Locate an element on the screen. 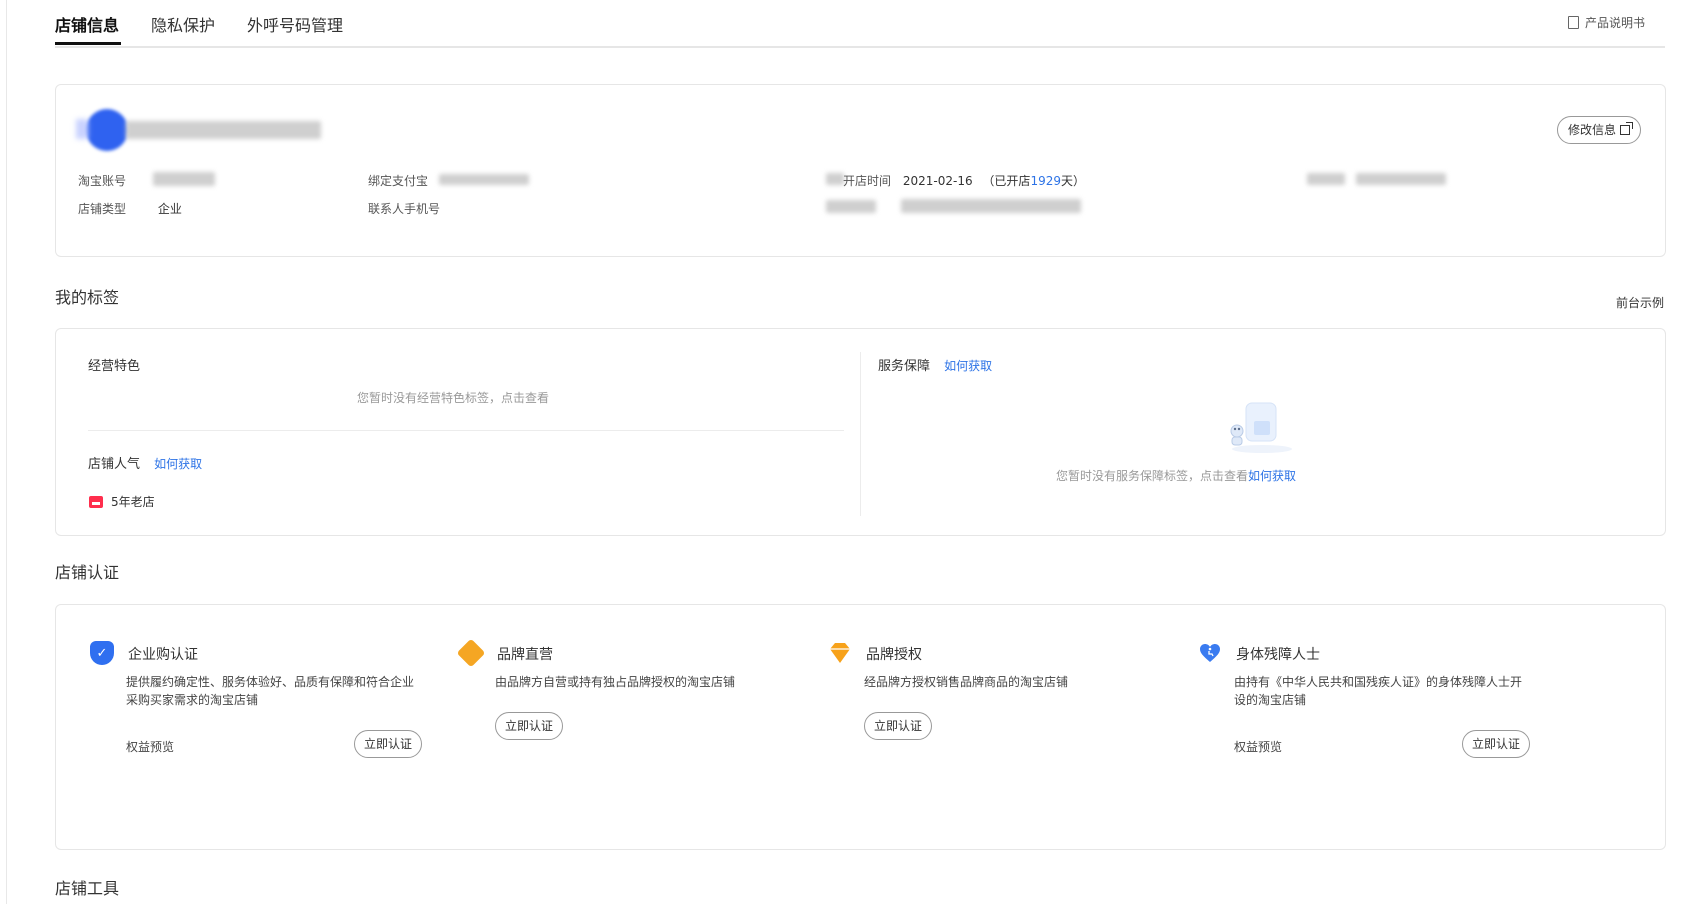 This screenshot has height=904, width=1691. certification-title: 店铺认证 is located at coordinates (87, 572).